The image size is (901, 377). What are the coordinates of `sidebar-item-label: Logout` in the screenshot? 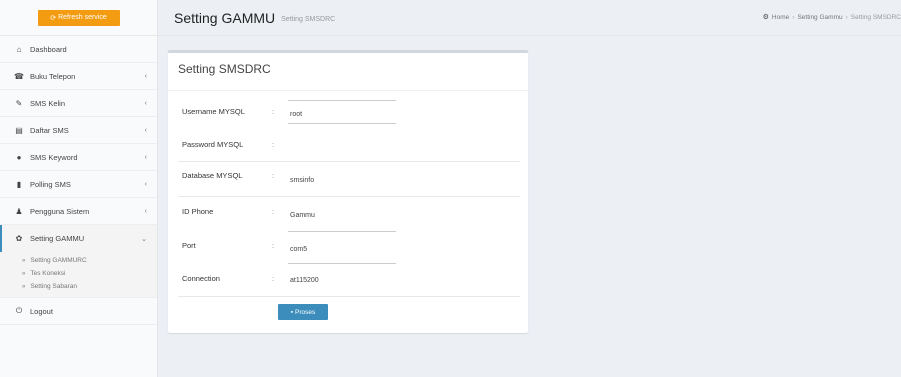 It's located at (41, 311).